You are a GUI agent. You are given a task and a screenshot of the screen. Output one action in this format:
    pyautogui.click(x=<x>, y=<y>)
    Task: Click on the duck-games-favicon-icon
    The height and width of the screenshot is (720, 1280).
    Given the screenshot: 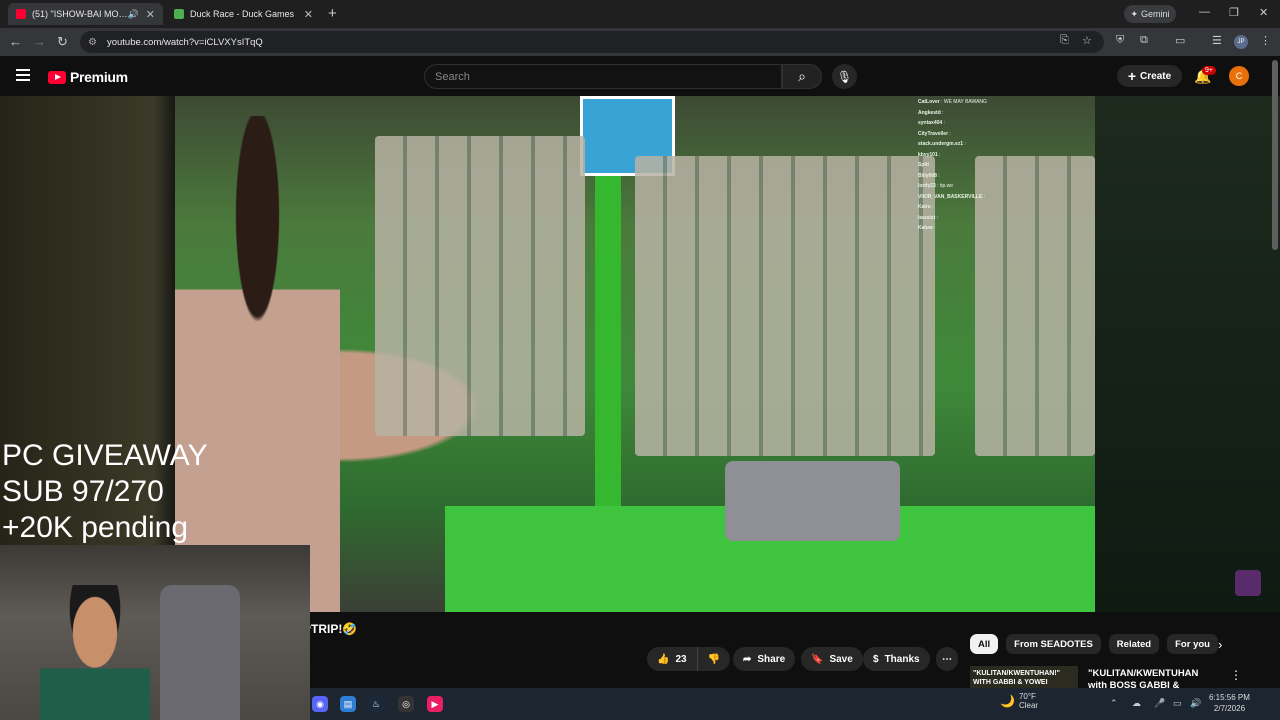 What is the action you would take?
    pyautogui.click(x=179, y=14)
    